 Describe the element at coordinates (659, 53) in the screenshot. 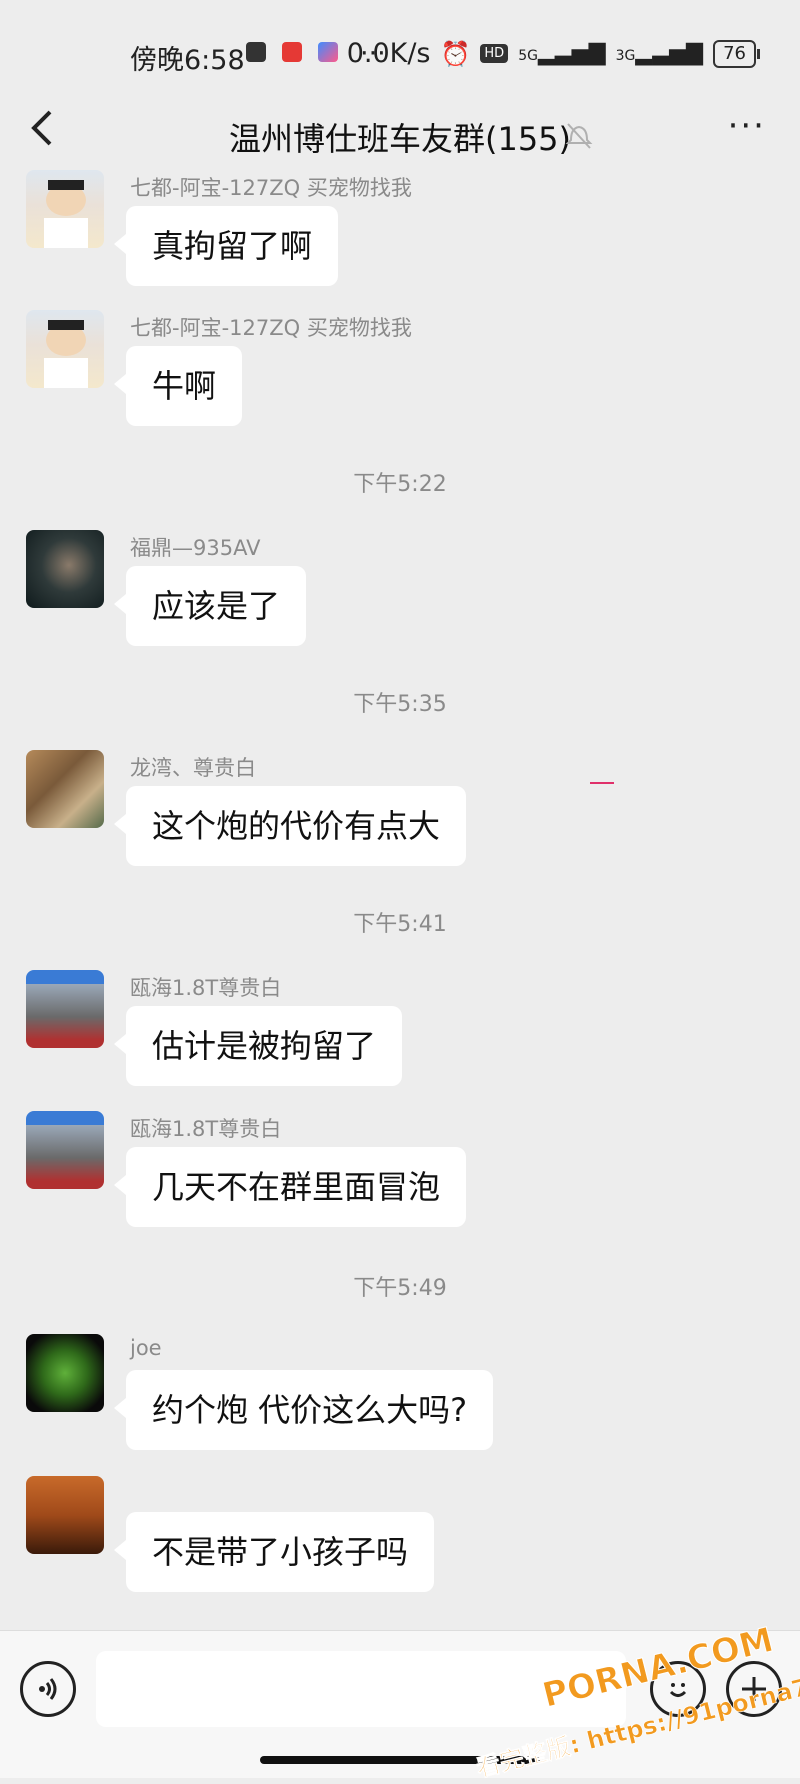

I see `signal-3g: 3G▂▃▅▇` at that location.